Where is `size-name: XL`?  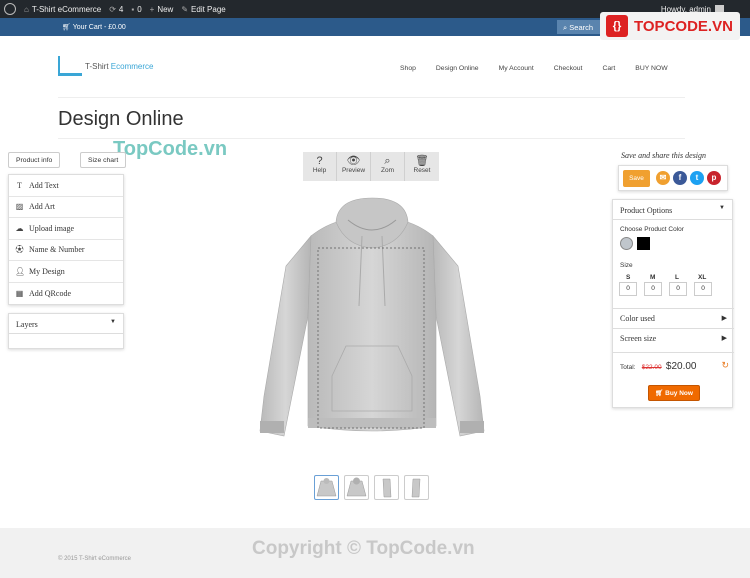 size-name: XL is located at coordinates (702, 277).